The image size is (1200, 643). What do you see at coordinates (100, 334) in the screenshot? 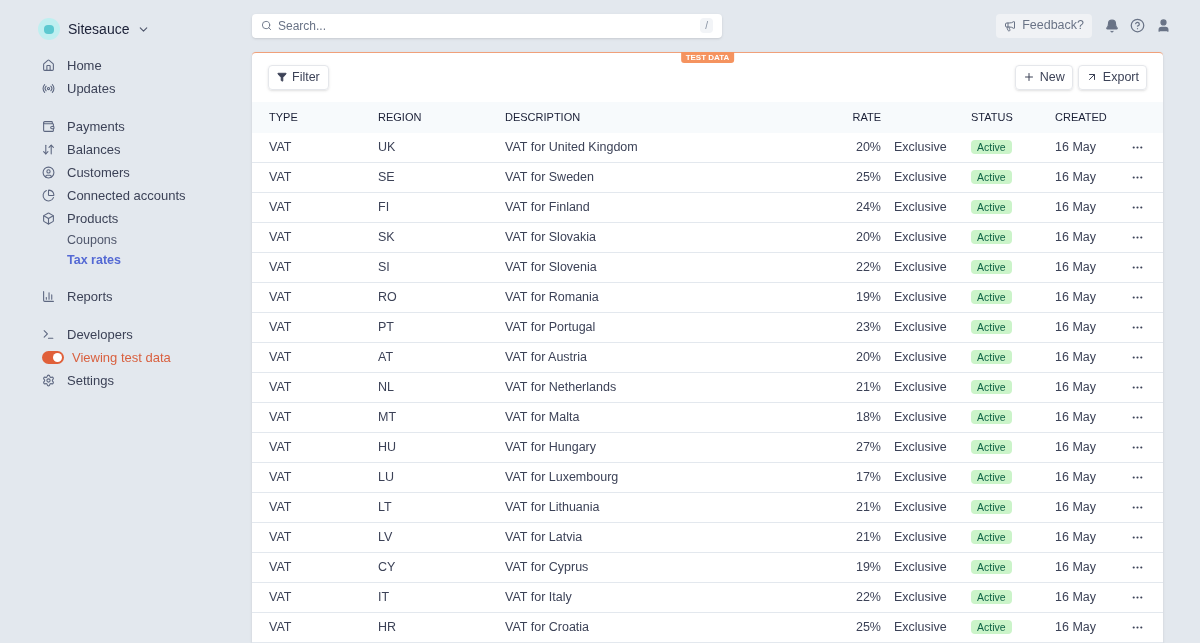
I see `sidebar-item: Developers` at bounding box center [100, 334].